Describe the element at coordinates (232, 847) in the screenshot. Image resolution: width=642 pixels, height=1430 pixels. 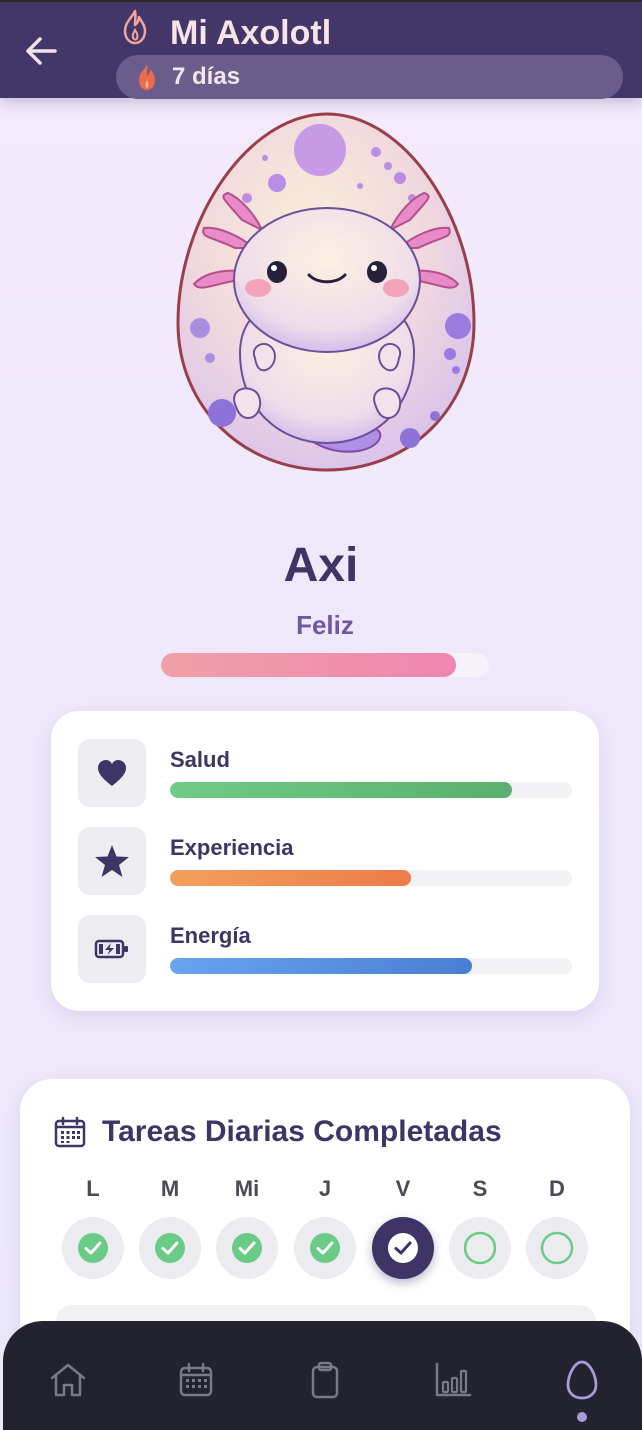
I see `stat-label: Experiencia` at that location.